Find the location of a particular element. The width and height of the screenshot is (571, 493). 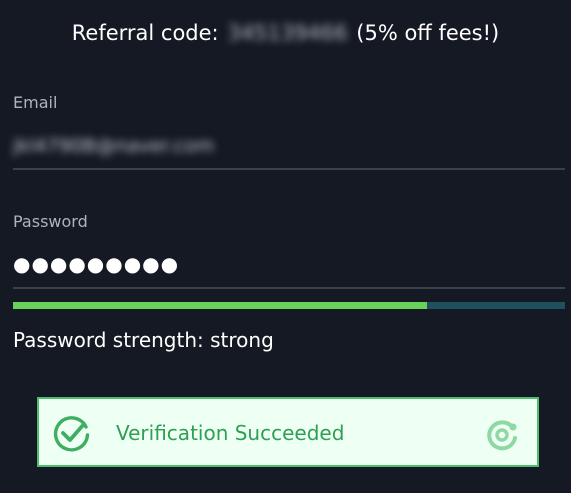

referral-code: 345139466 is located at coordinates (287, 33).